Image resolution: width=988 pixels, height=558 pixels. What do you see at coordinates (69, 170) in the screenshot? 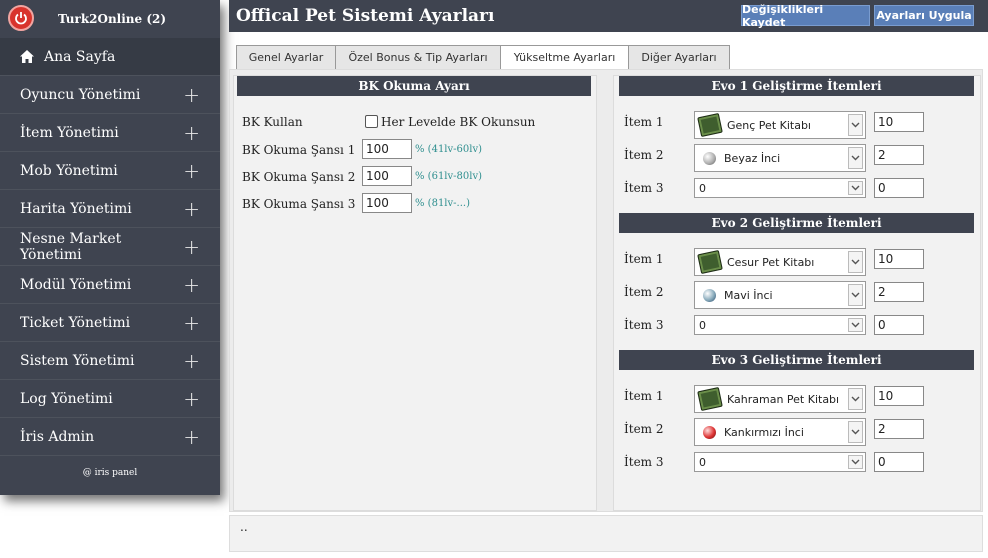
I see `sidebar-item-label: Mob Yönetimi` at bounding box center [69, 170].